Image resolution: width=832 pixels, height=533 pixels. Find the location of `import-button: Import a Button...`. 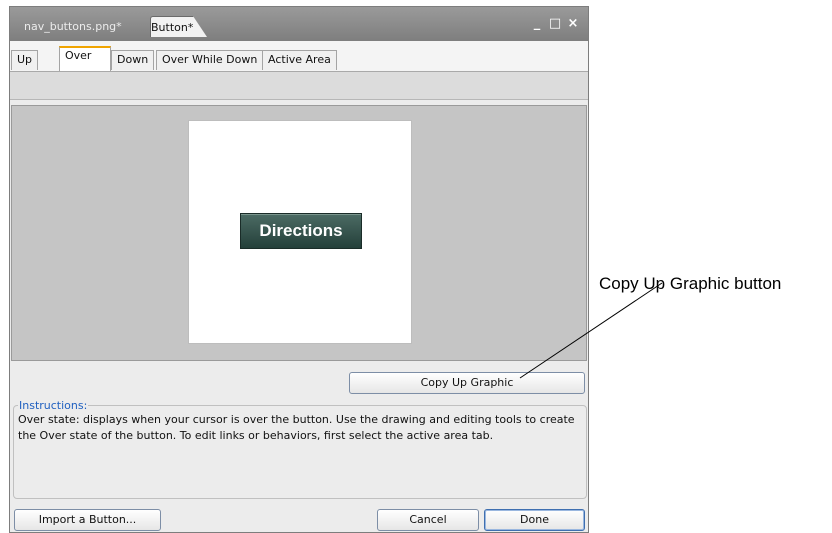

import-button: Import a Button... is located at coordinates (87, 520).